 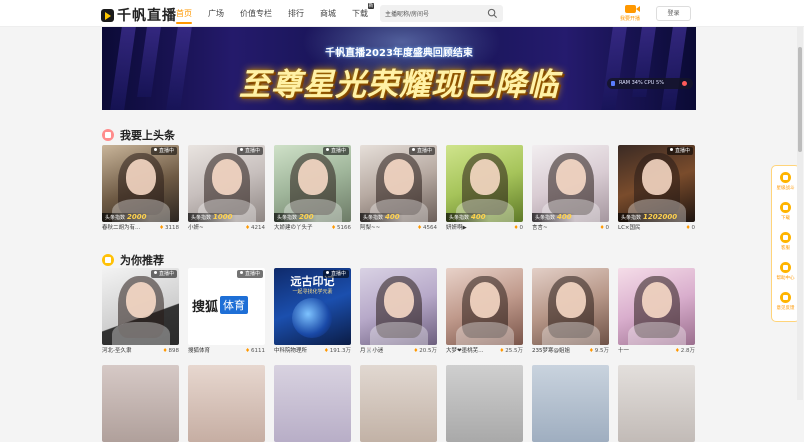 What do you see at coordinates (785, 271) in the screenshot?
I see `sidebar-item-help: 帮助中心` at bounding box center [785, 271].